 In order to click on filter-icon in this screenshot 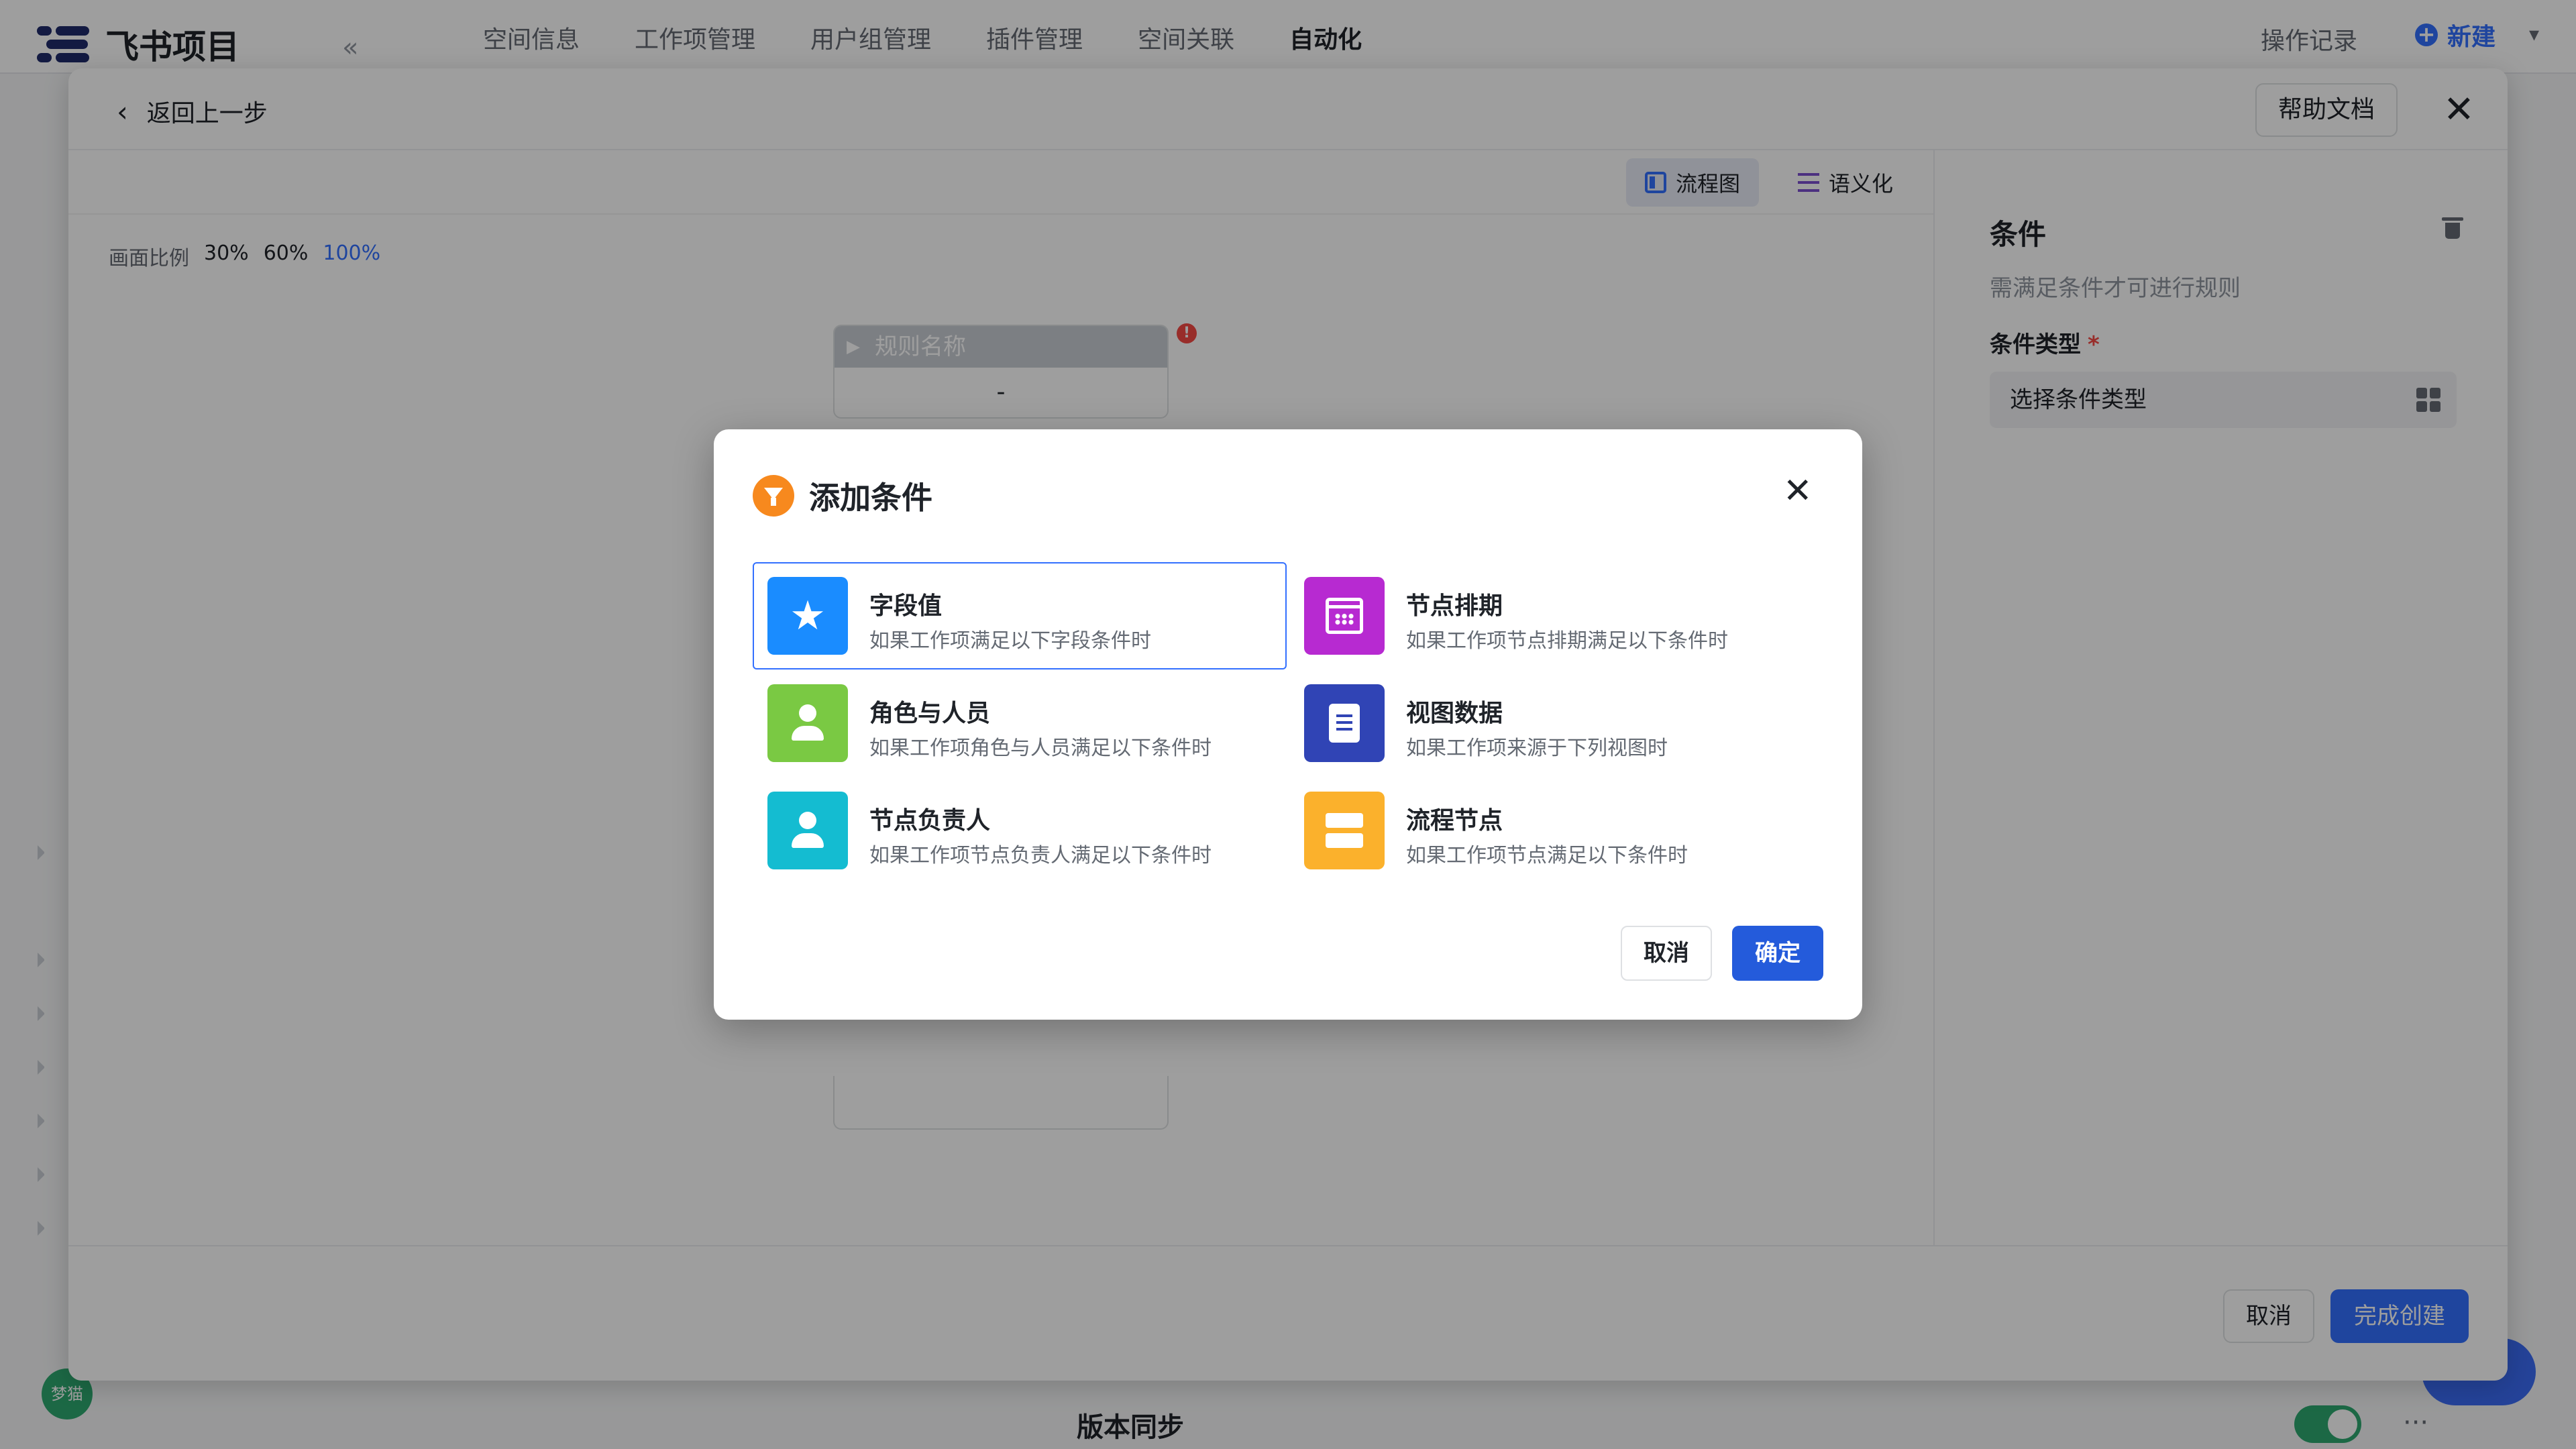, I will do `click(773, 496)`.